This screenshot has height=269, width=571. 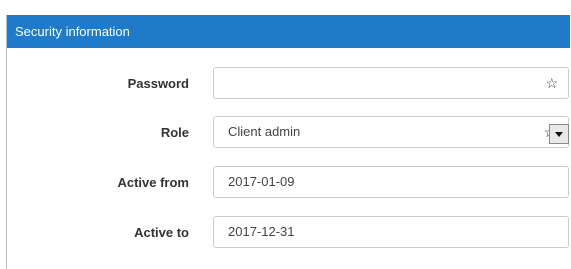 I want to click on active-from-value: 2017-01-09, so click(x=261, y=181).